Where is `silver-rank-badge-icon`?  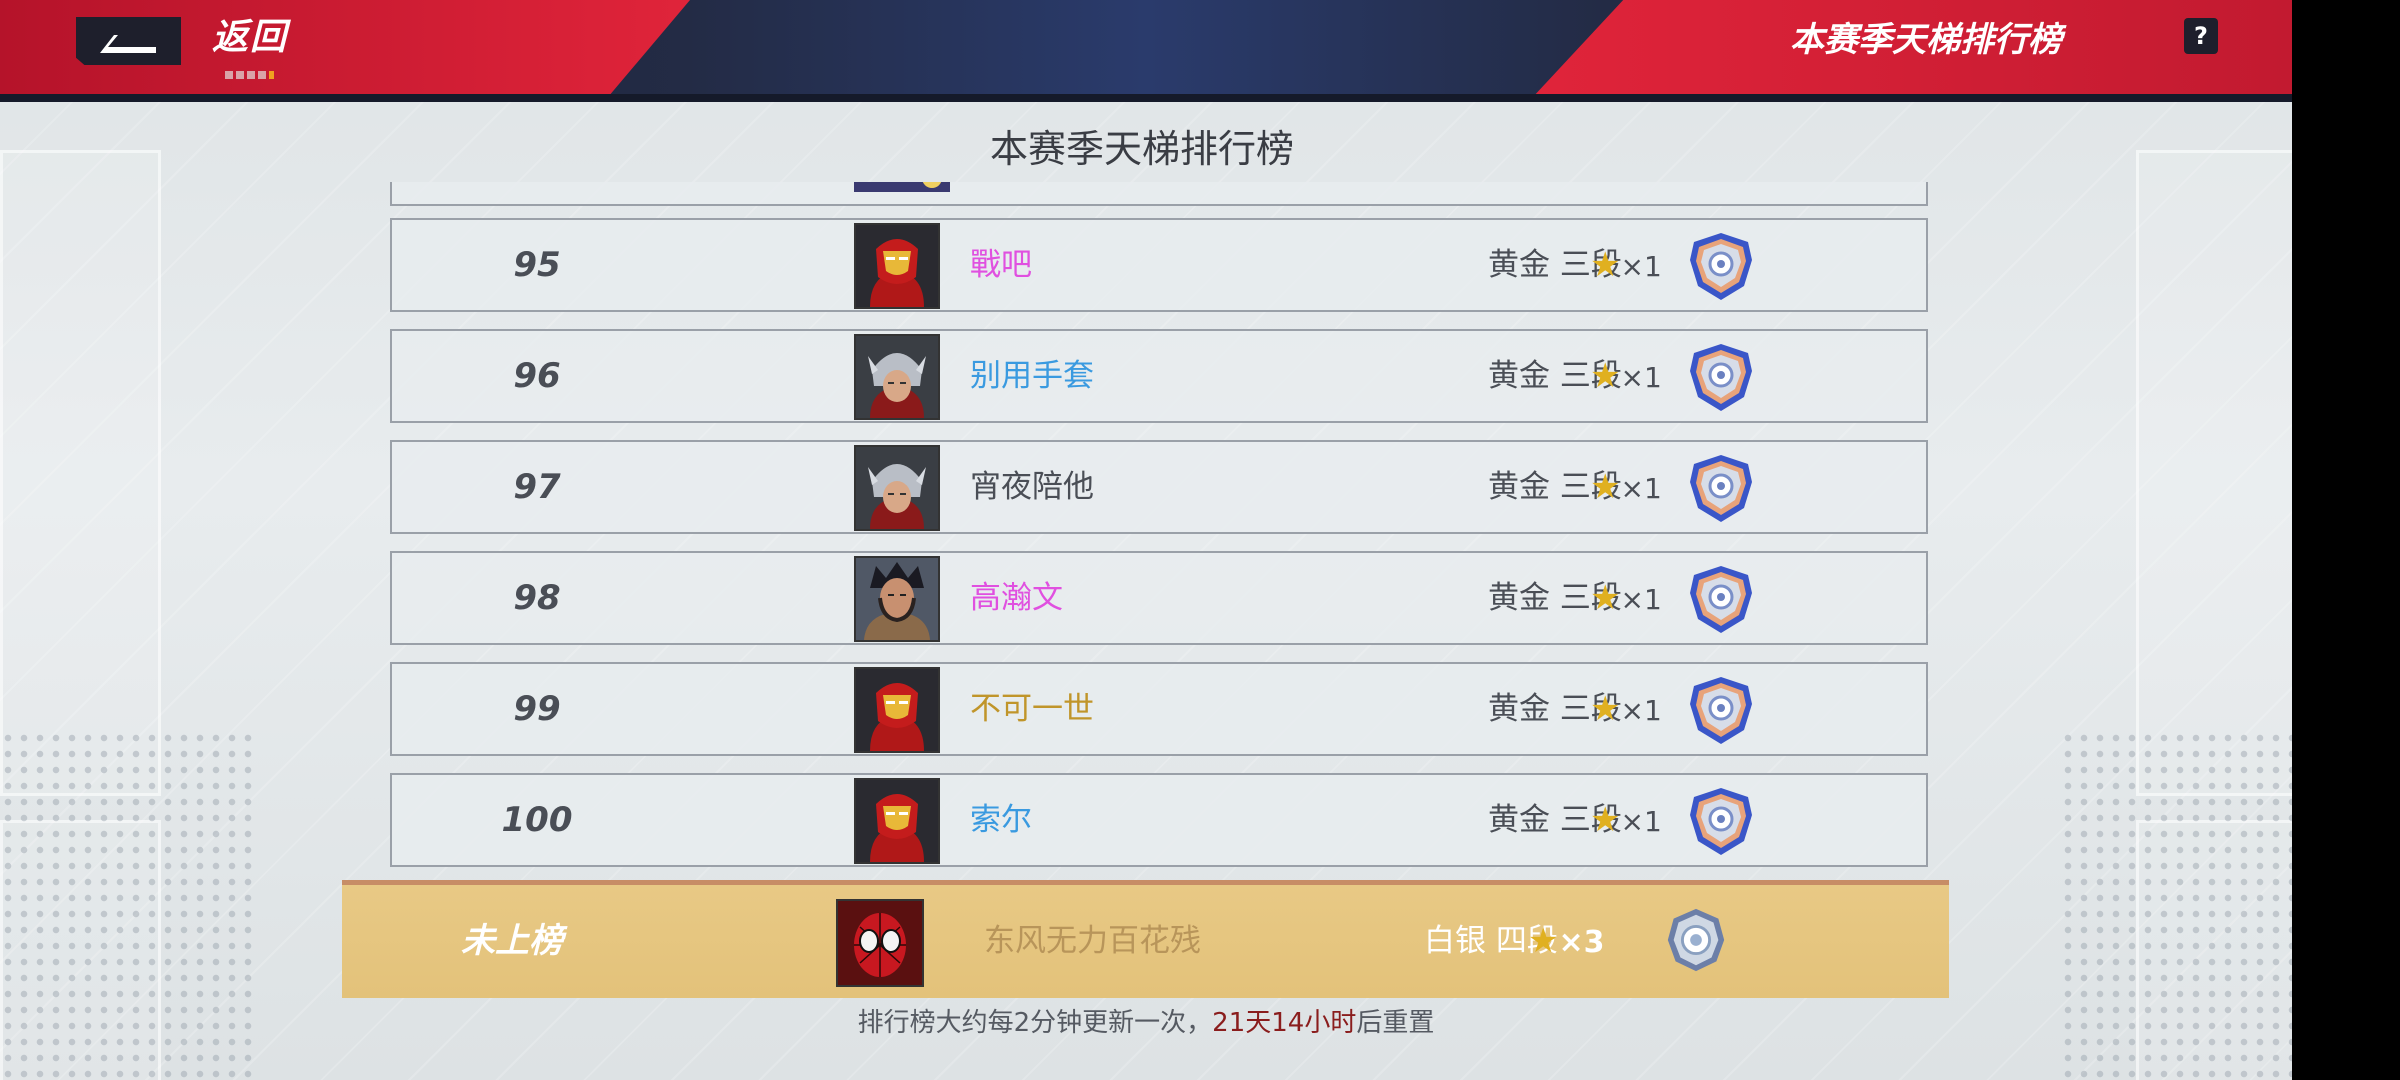
silver-rank-badge-icon is located at coordinates (1696, 940).